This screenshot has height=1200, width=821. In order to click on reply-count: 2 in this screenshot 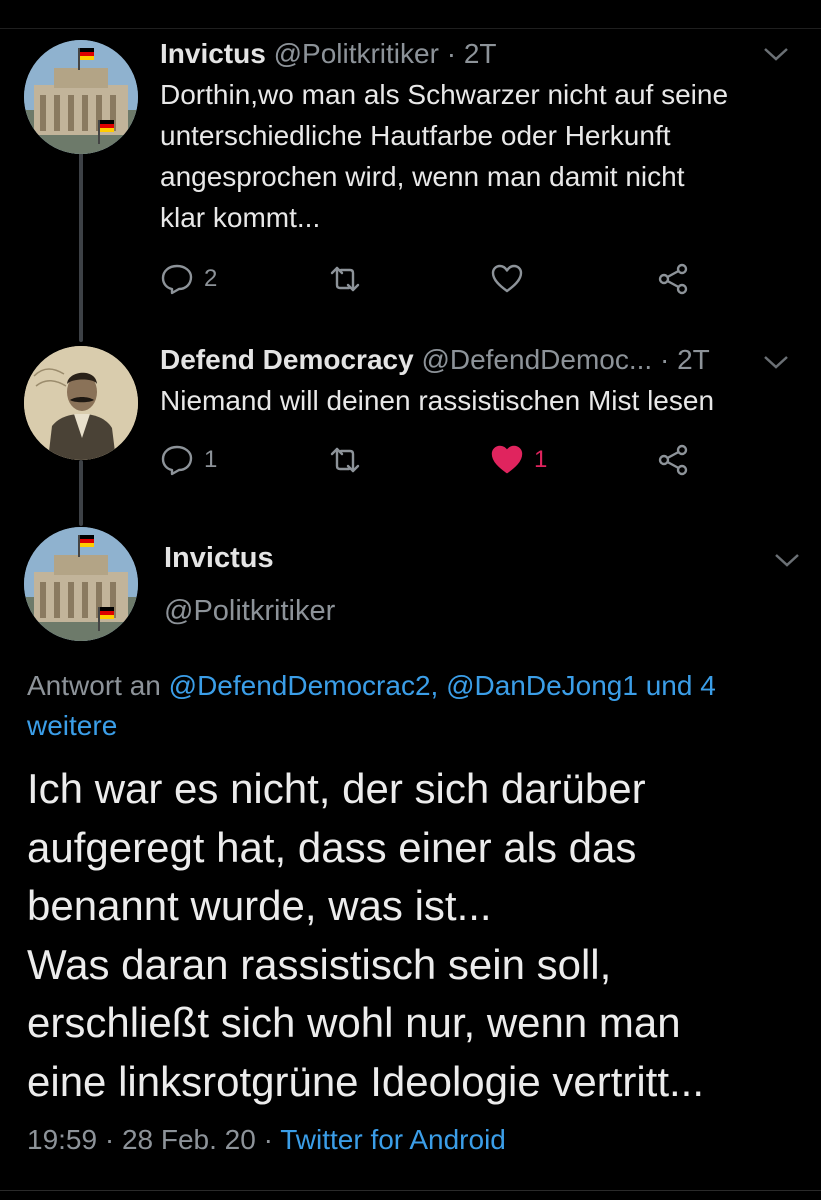, I will do `click(211, 278)`.